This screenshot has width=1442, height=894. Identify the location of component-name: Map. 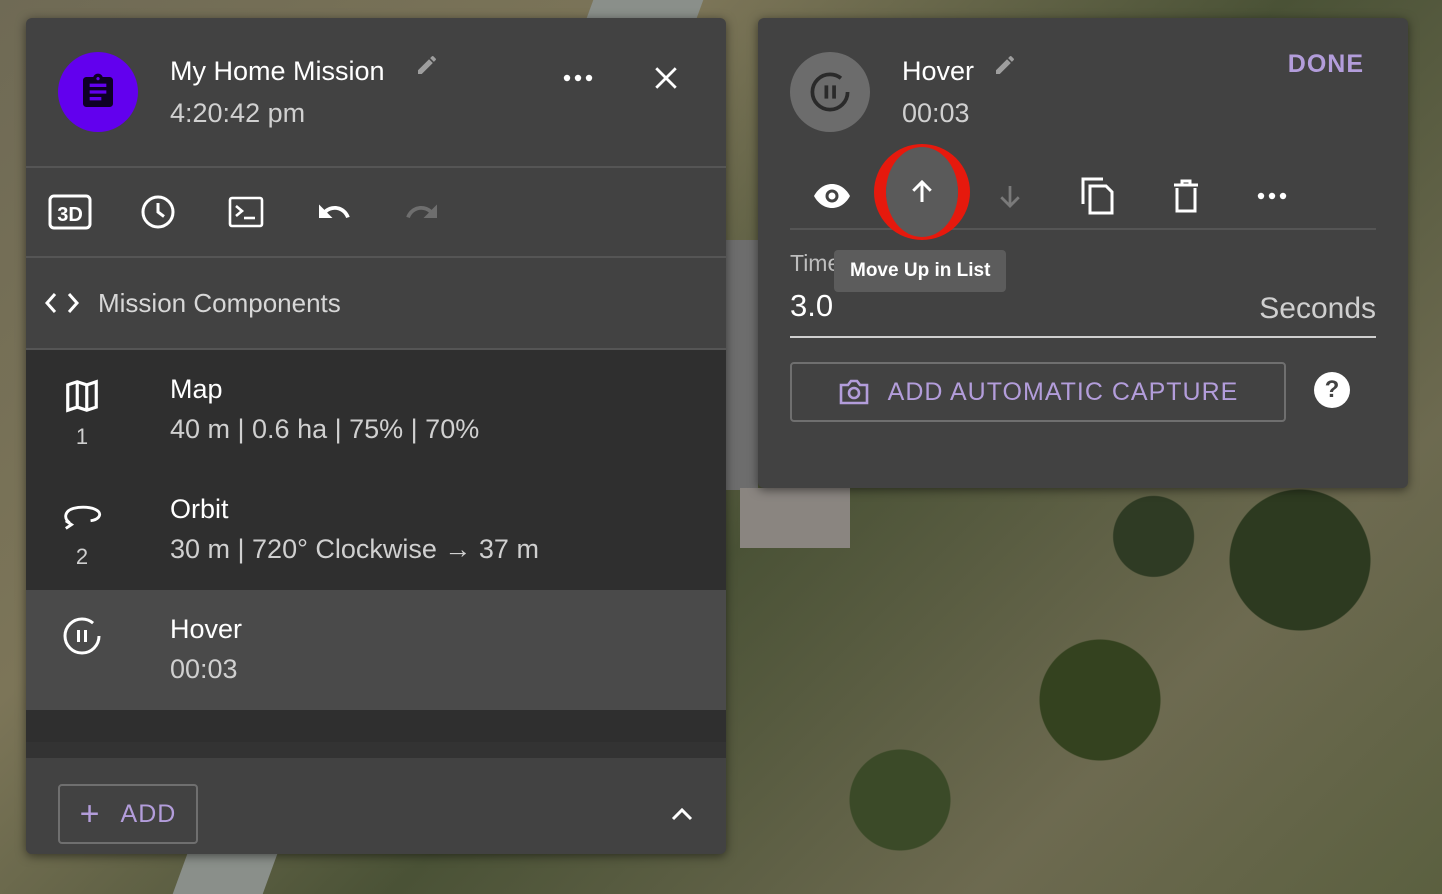
(196, 389).